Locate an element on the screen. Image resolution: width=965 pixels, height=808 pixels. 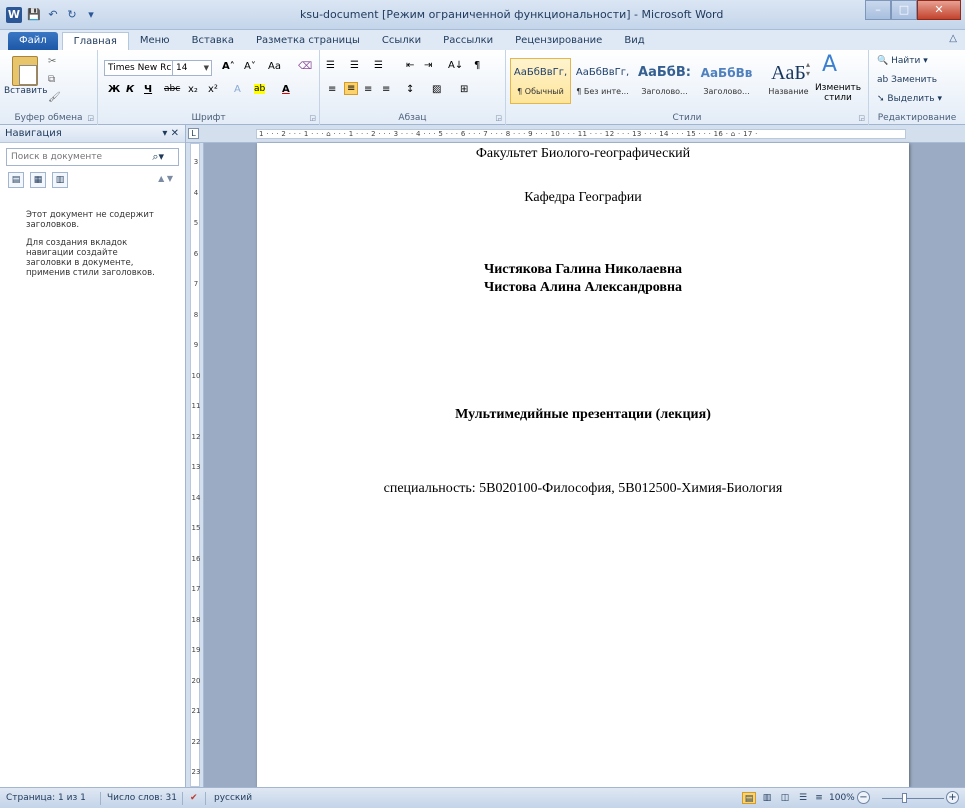
highlight-button: ab is located at coordinates (260, 89).